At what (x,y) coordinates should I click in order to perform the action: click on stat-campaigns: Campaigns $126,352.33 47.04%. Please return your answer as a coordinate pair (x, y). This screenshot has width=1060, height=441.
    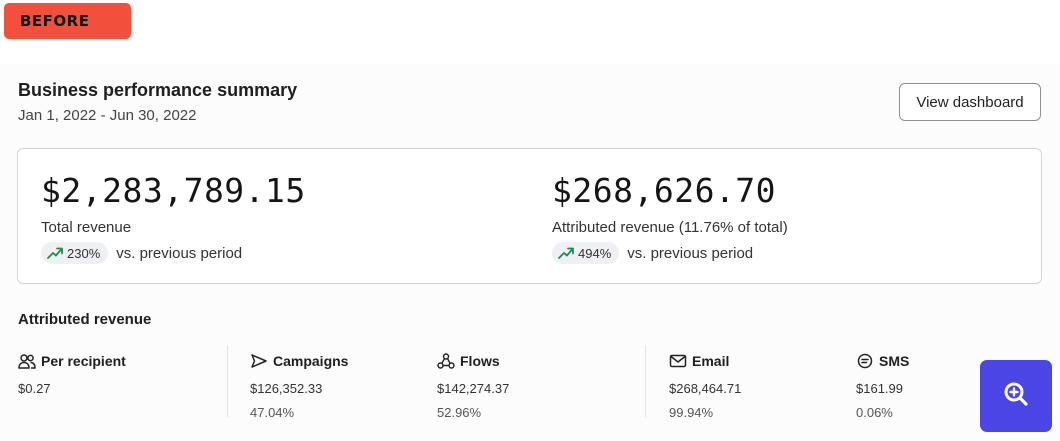
    Looking at the image, I should click on (299, 386).